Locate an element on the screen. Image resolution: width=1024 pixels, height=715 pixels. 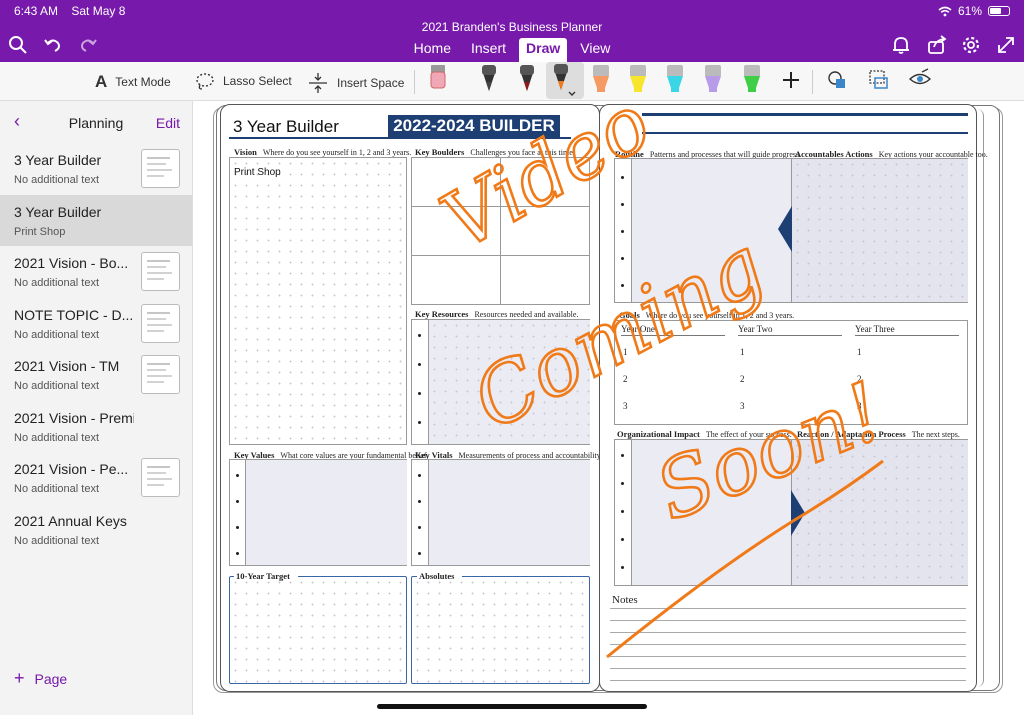
undo-icon is located at coordinates (53, 45).